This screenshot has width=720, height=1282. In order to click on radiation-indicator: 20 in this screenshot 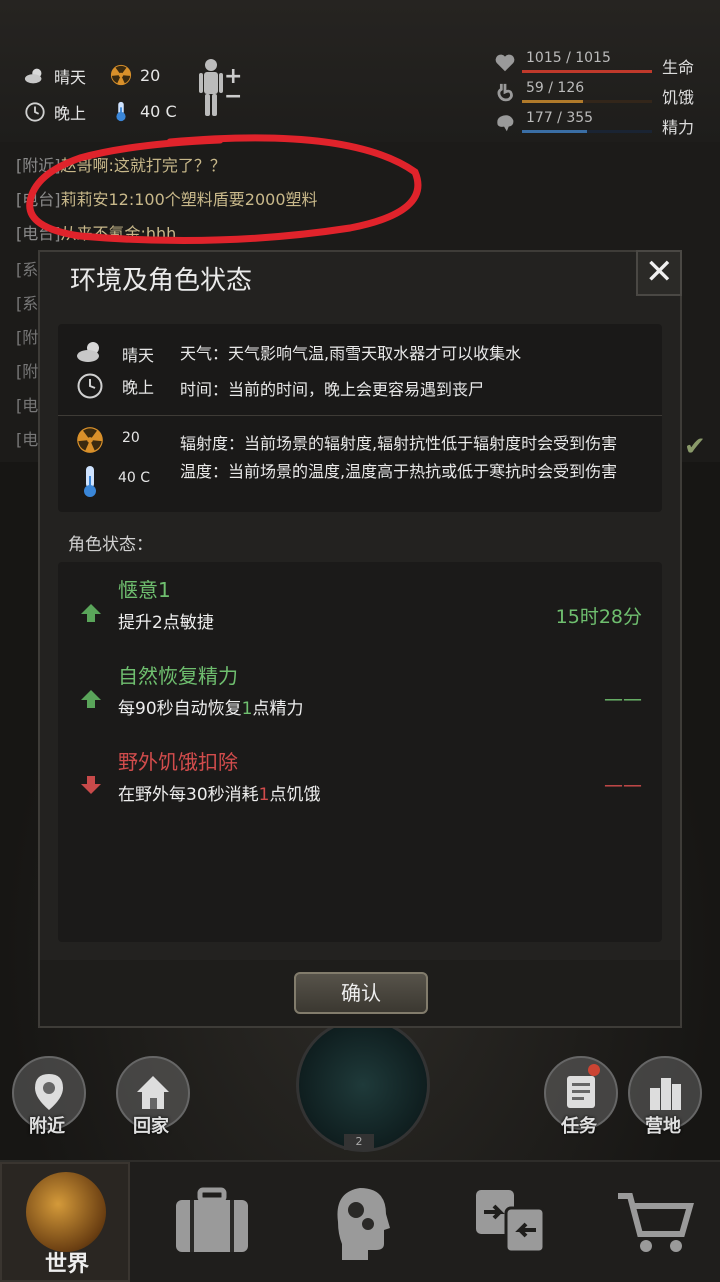, I will do `click(135, 75)`.